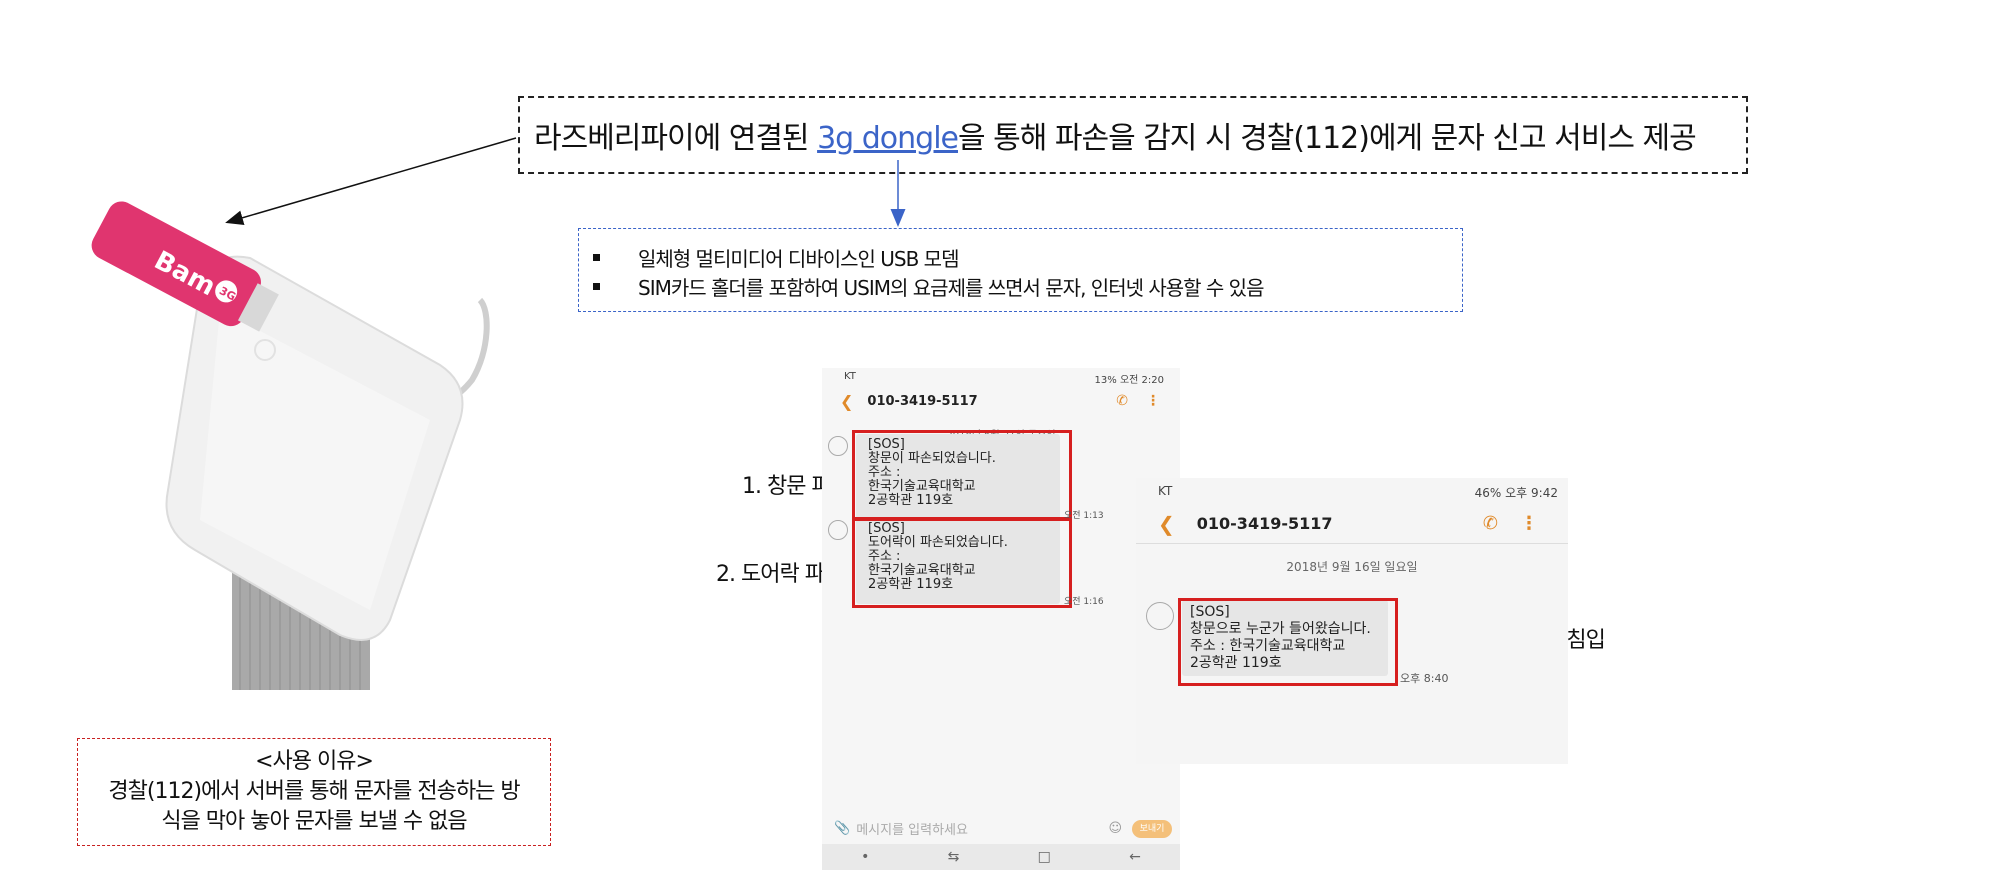 The height and width of the screenshot is (870, 2000). I want to click on message-input-placeholder: 메시지를 입력하세요, so click(912, 828).